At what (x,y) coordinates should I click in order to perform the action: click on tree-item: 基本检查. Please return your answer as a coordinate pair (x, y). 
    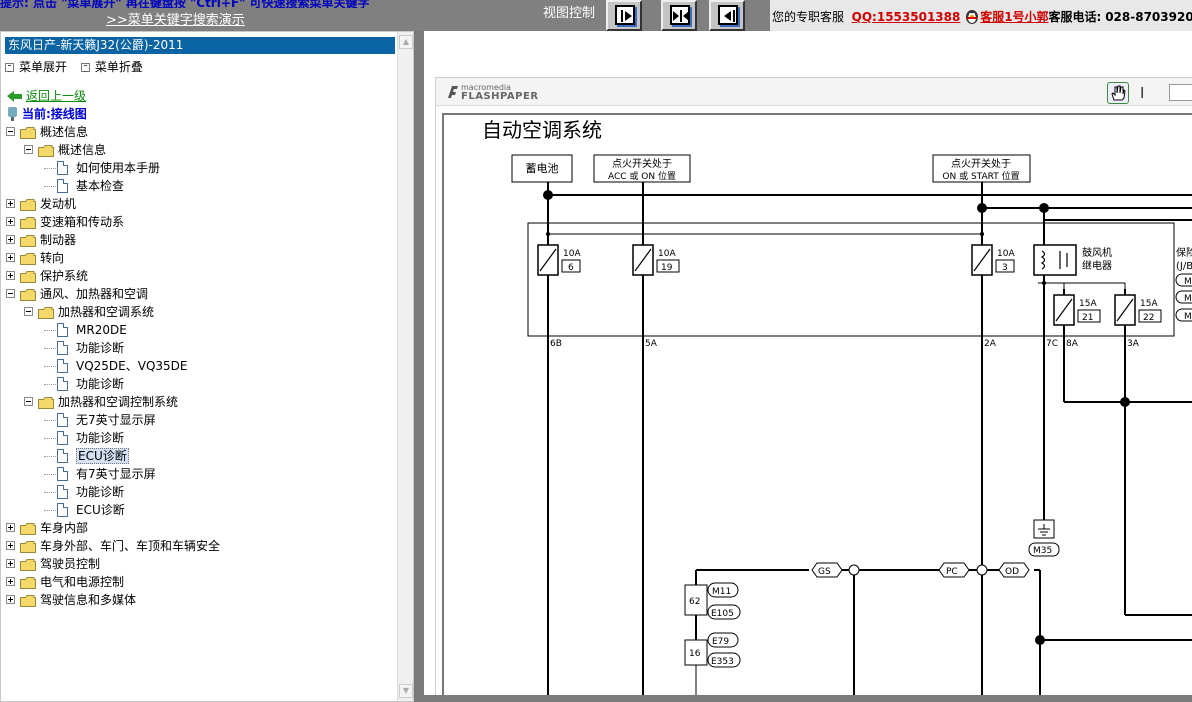
    Looking at the image, I should click on (198, 186).